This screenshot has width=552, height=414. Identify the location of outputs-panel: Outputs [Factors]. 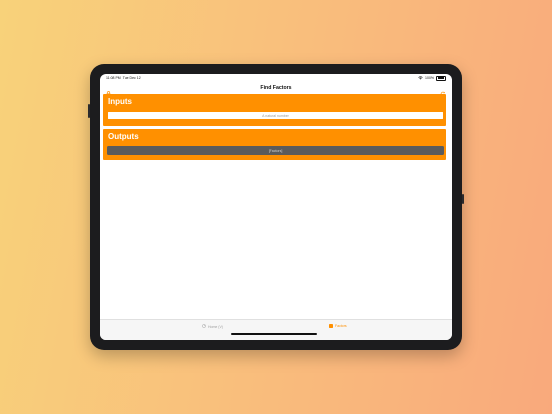
(274, 144).